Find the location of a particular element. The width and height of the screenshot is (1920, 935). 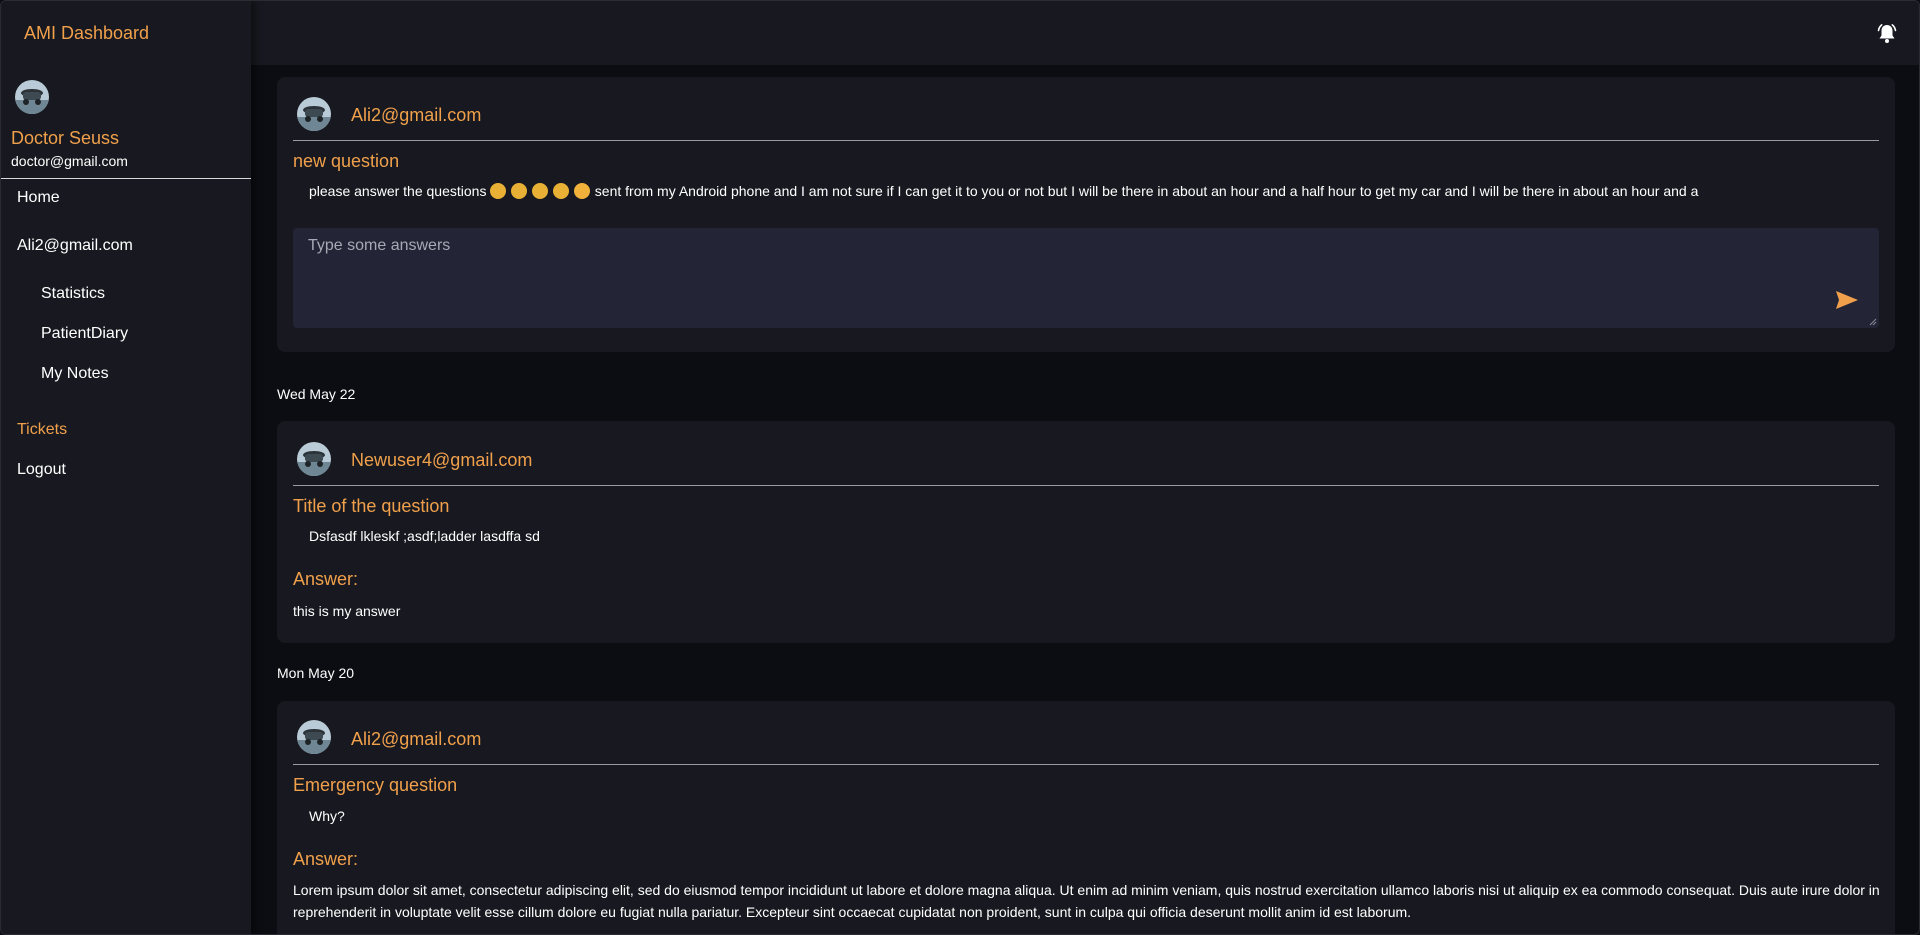

sidebar-item-patient: Ali2@gmail.com is located at coordinates (75, 246).